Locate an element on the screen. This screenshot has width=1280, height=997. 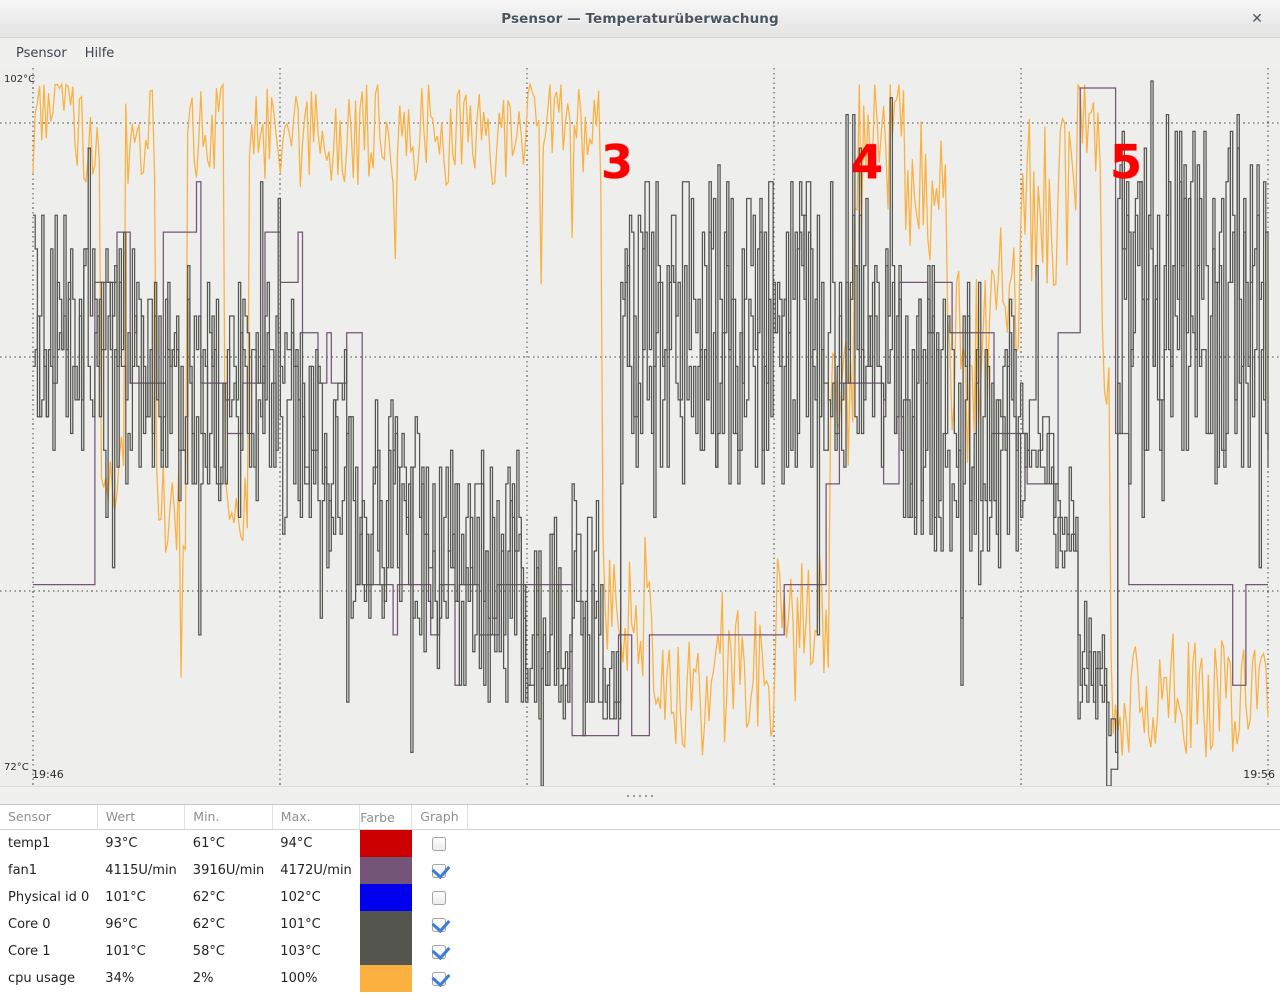
table-row: temp1 93°C 61°C 94°C is located at coordinates (640, 844).